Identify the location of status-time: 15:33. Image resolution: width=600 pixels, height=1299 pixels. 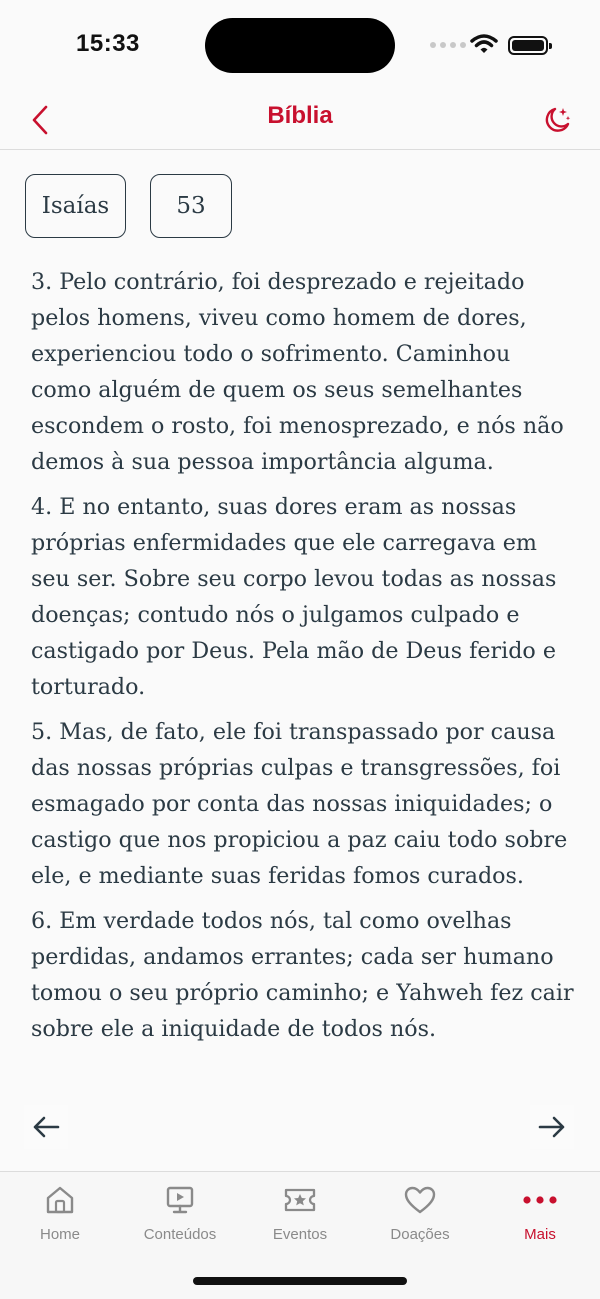
(108, 43).